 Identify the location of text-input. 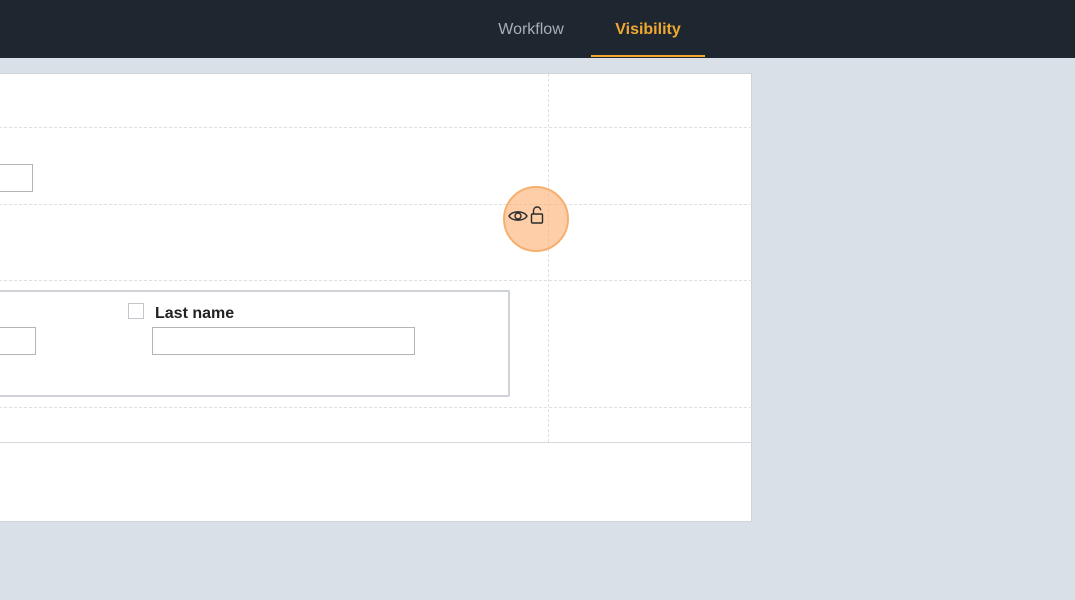
(16, 178).